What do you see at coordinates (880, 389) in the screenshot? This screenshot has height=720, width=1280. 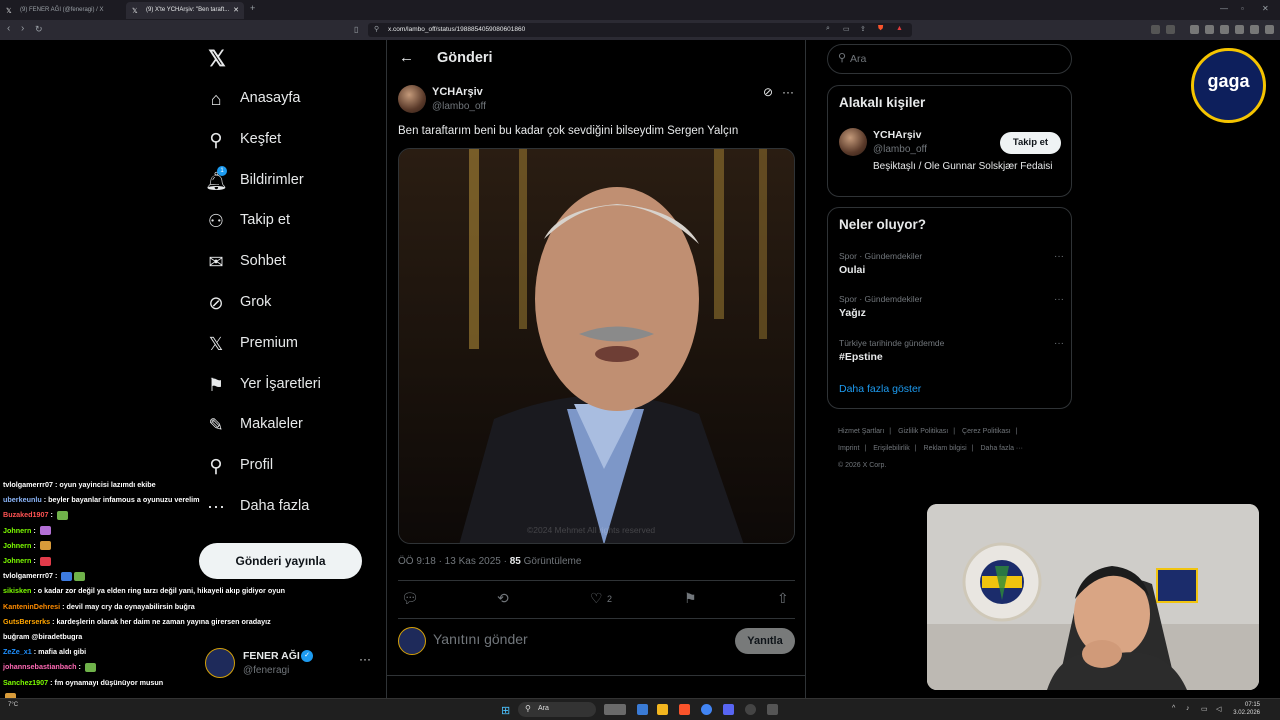 I see `show-more-link: Daha fazla göster` at bounding box center [880, 389].